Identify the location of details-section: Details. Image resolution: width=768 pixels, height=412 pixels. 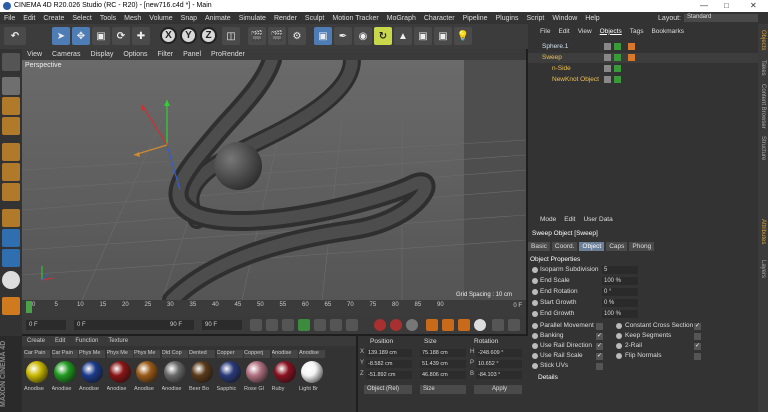
(548, 377).